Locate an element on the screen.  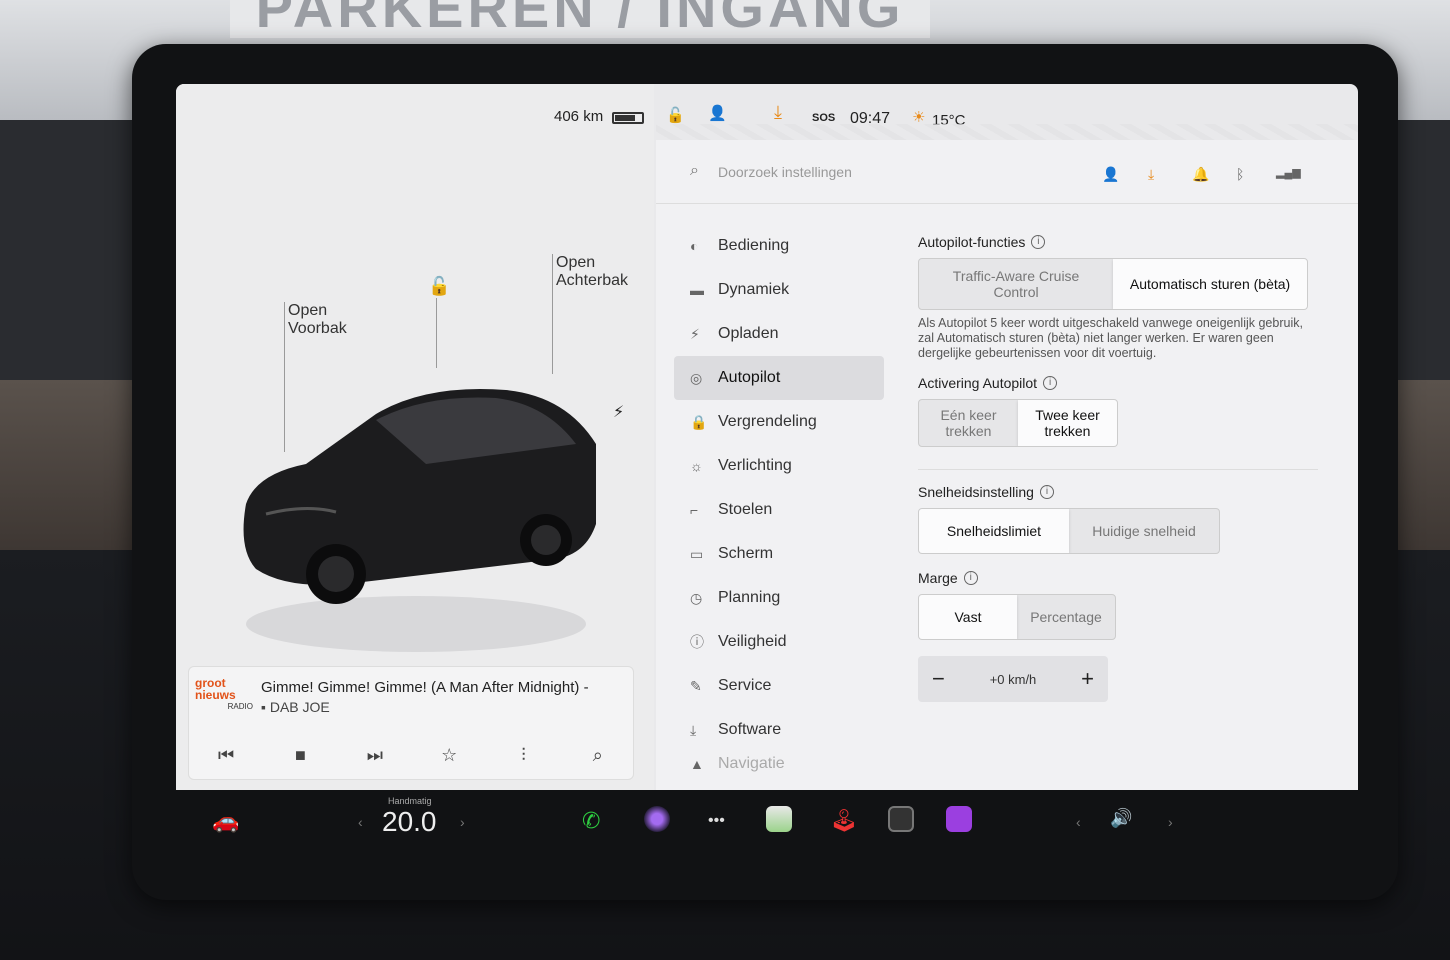
unlock-icon: 🔓 is located at coordinates (675, 115).